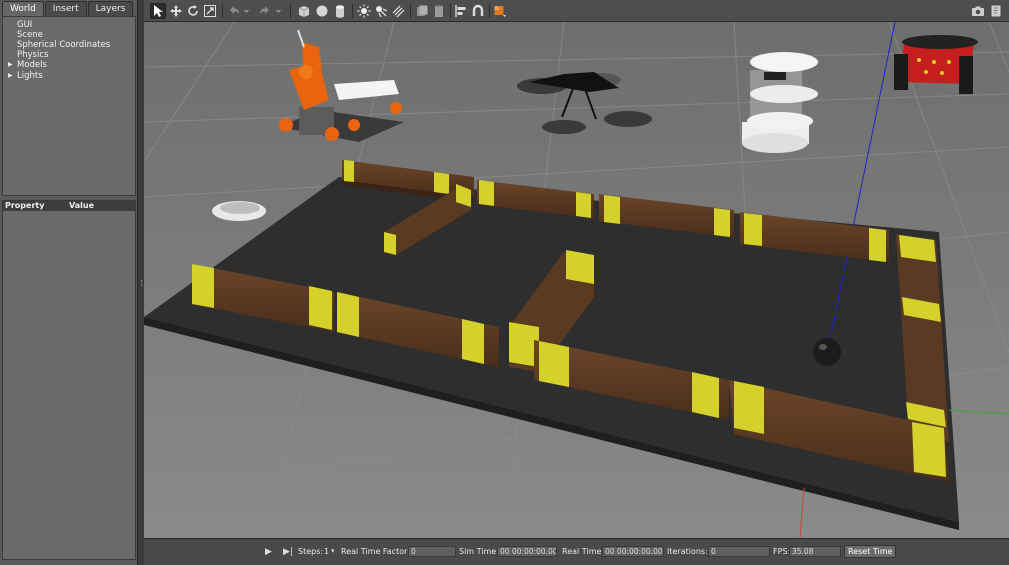 This screenshot has height=565, width=1009. Describe the element at coordinates (25, 205) in the screenshot. I see `property-column-header: Property` at that location.